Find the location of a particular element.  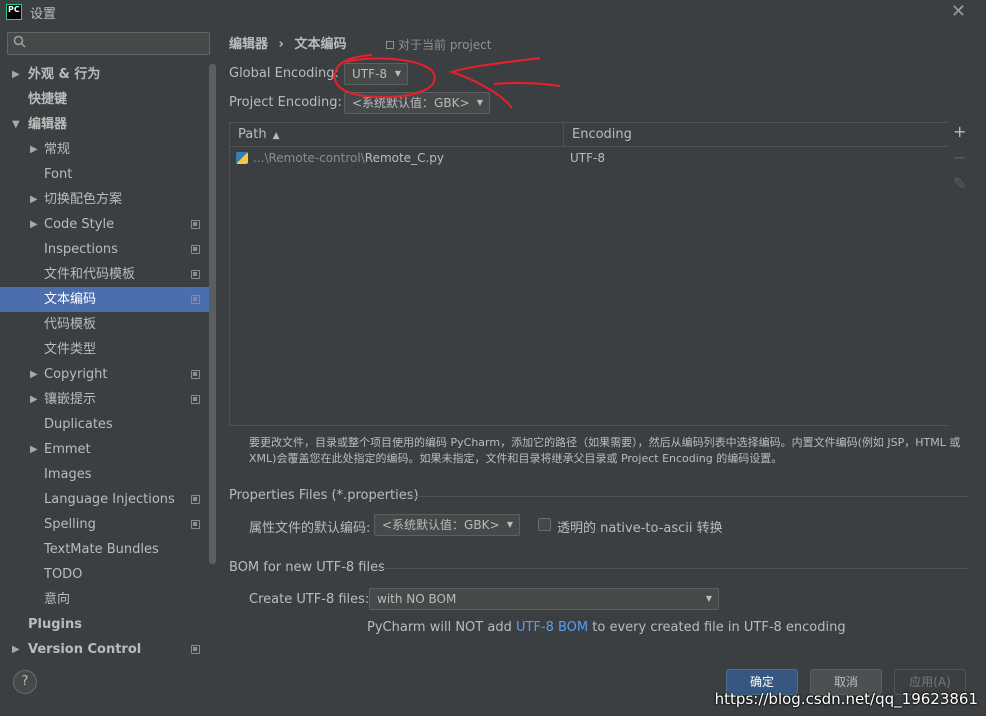

sidebar-item: 文件和代码模板 is located at coordinates (105, 274).